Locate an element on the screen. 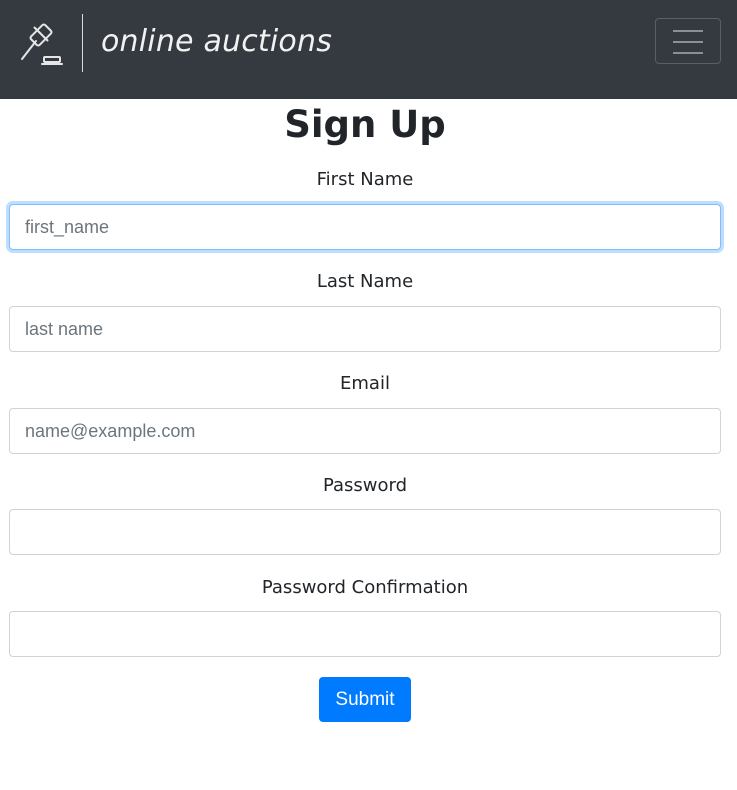 This screenshot has width=737, height=790. last-name-input is located at coordinates (365, 329).